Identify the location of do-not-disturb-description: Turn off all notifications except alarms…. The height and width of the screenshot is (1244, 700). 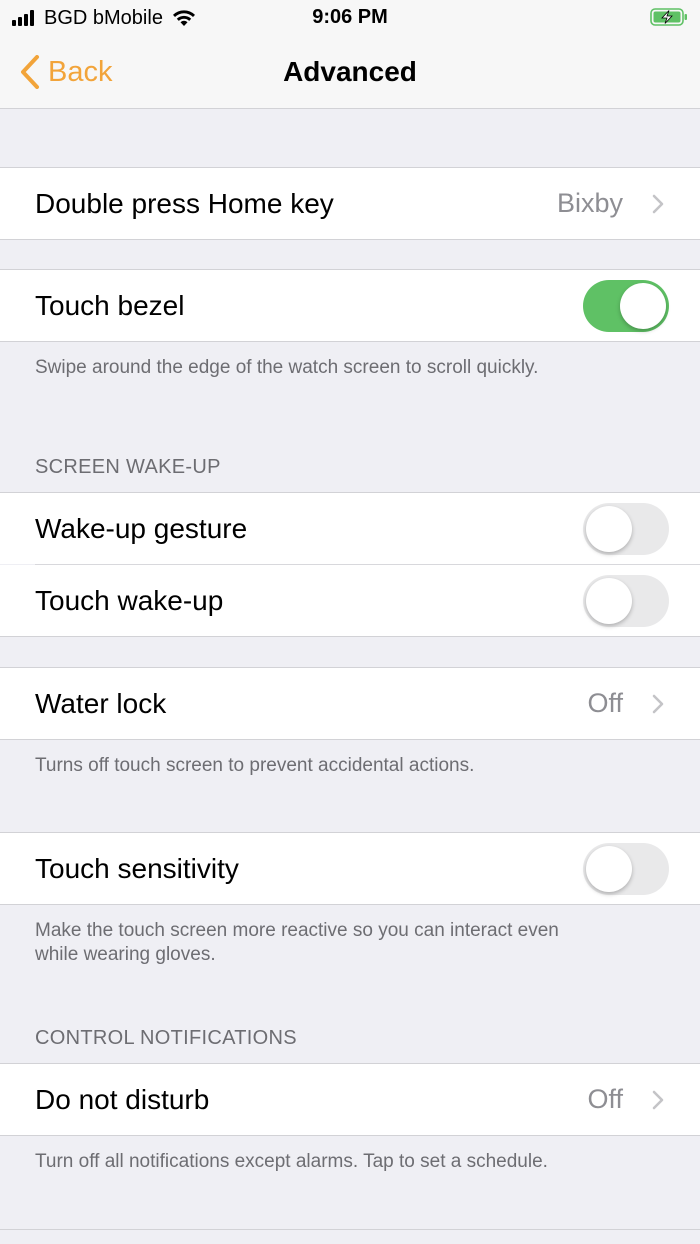
(291, 1161).